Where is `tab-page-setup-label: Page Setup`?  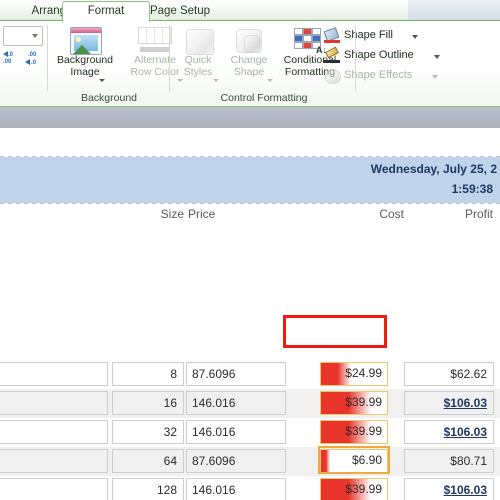 tab-page-setup-label: Page Setup is located at coordinates (180, 11).